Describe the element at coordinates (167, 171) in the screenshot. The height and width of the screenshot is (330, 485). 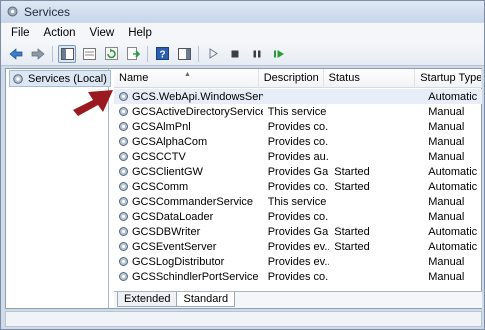
I see `service-name: GCSClientGW` at that location.